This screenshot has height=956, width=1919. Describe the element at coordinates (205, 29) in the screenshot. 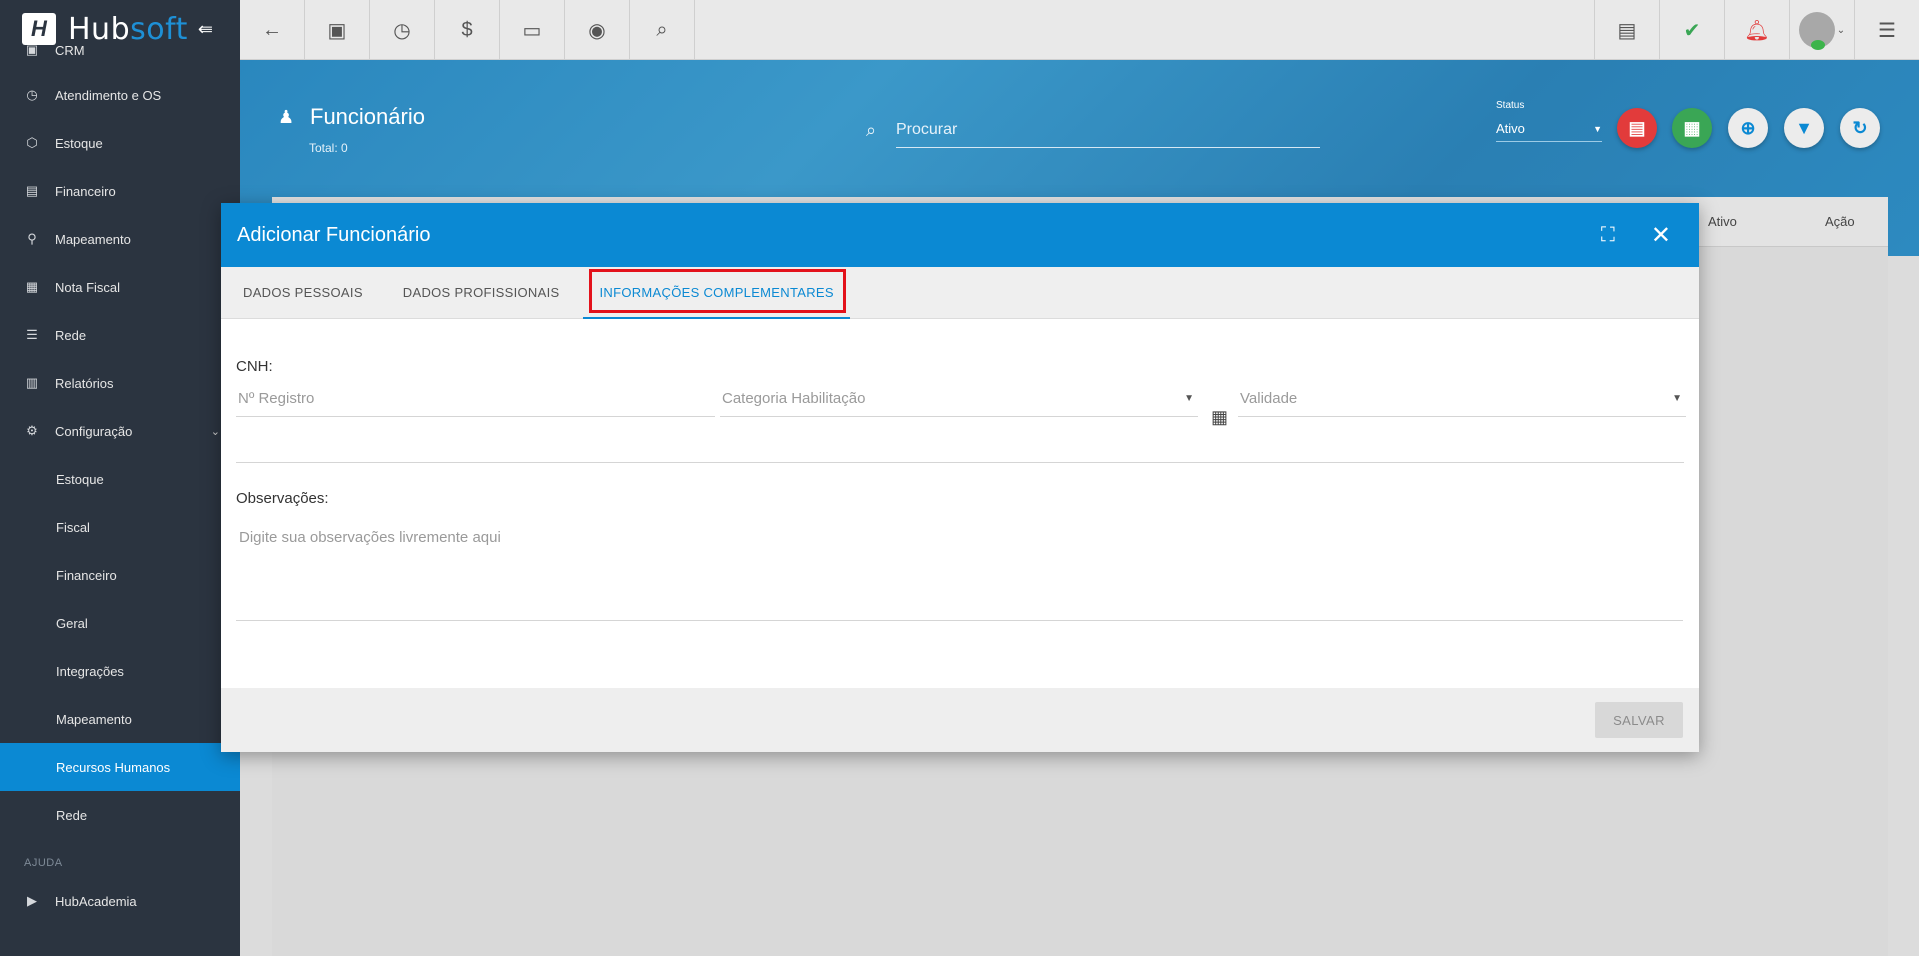

I see `collapse-sidebar-icon: ⇚` at that location.